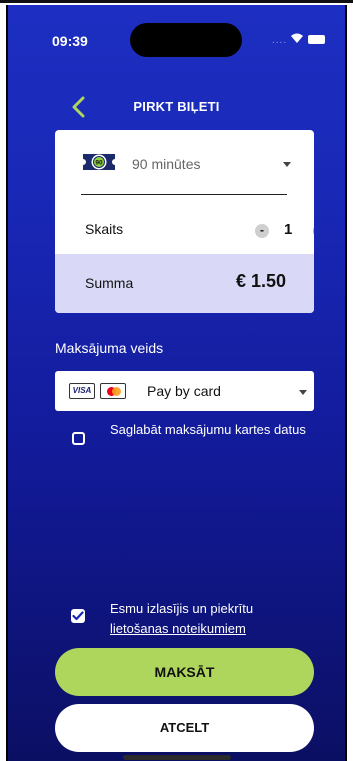  What do you see at coordinates (184, 672) in the screenshot?
I see `pay-button: MAKSĀT` at bounding box center [184, 672].